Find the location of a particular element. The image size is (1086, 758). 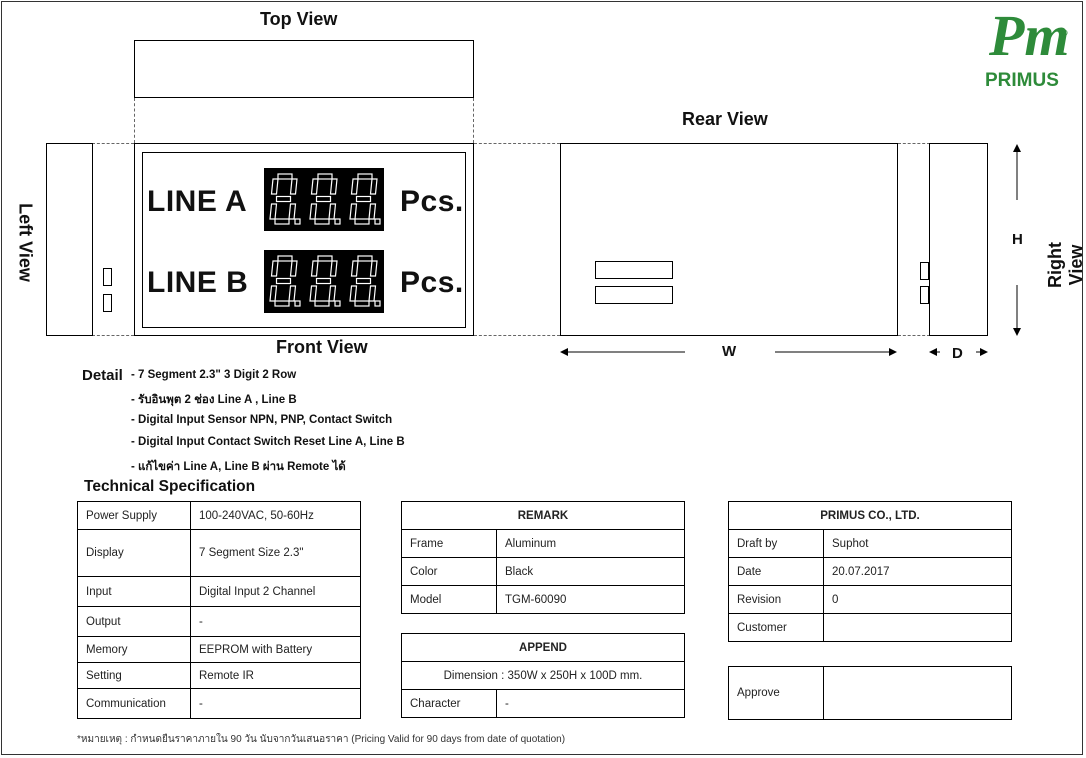

remark-value: Aluminum is located at coordinates (590, 543).